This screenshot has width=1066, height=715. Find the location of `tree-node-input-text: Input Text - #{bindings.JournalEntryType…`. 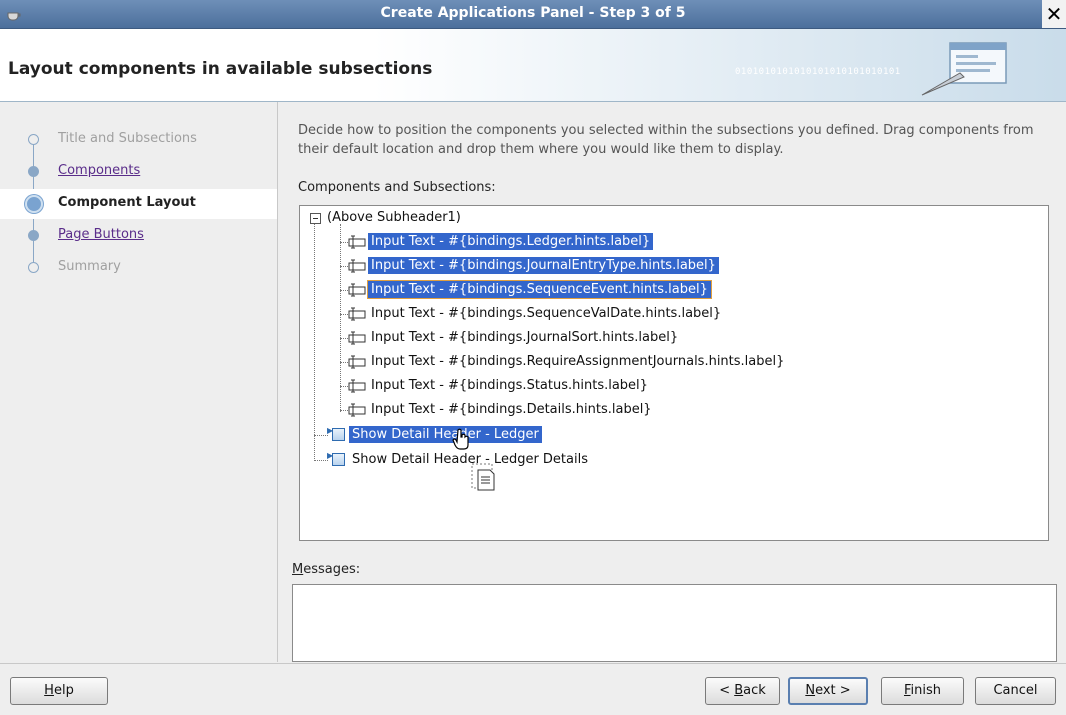

tree-node-input-text: Input Text - #{bindings.JournalEntryType… is located at coordinates (529, 266).